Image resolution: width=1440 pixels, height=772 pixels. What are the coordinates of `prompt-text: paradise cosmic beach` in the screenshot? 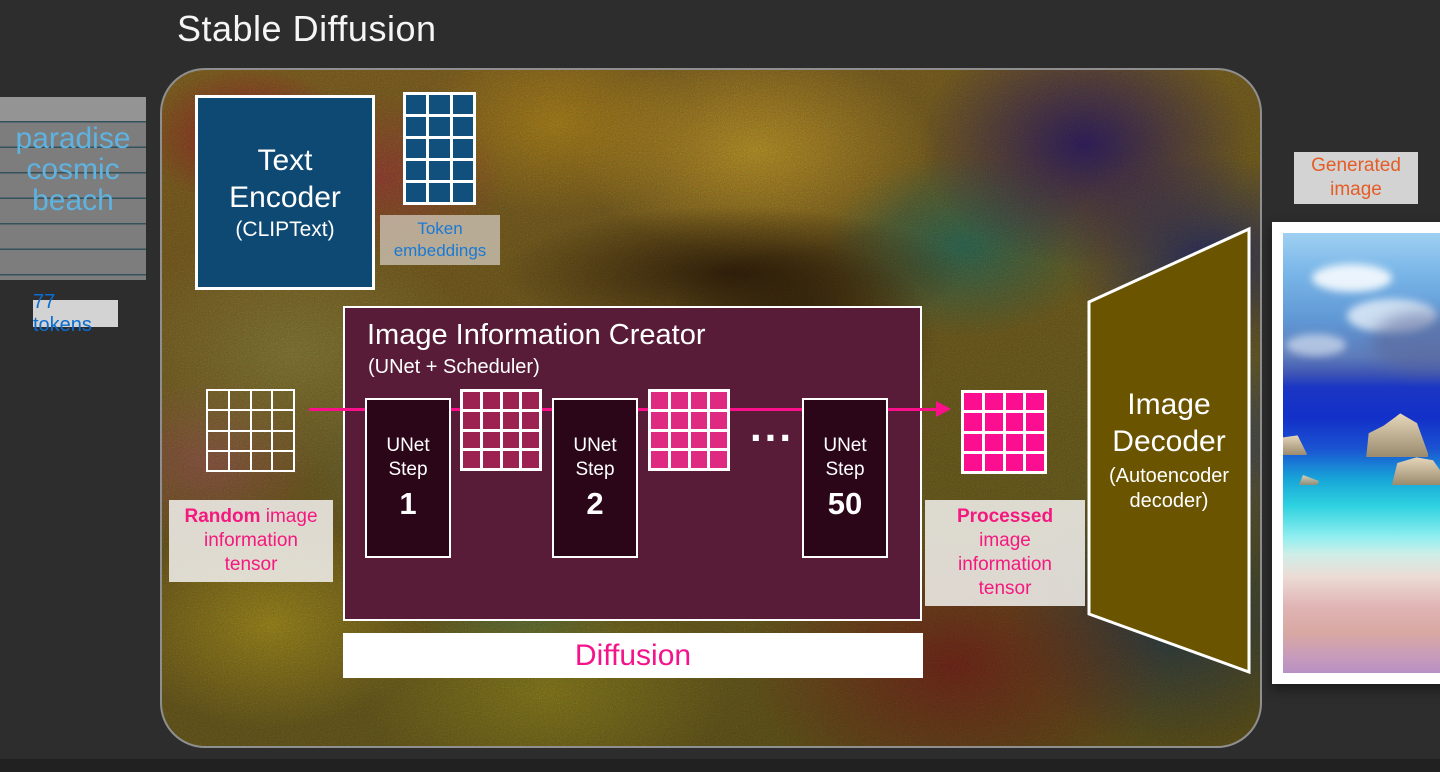 It's located at (73, 169).